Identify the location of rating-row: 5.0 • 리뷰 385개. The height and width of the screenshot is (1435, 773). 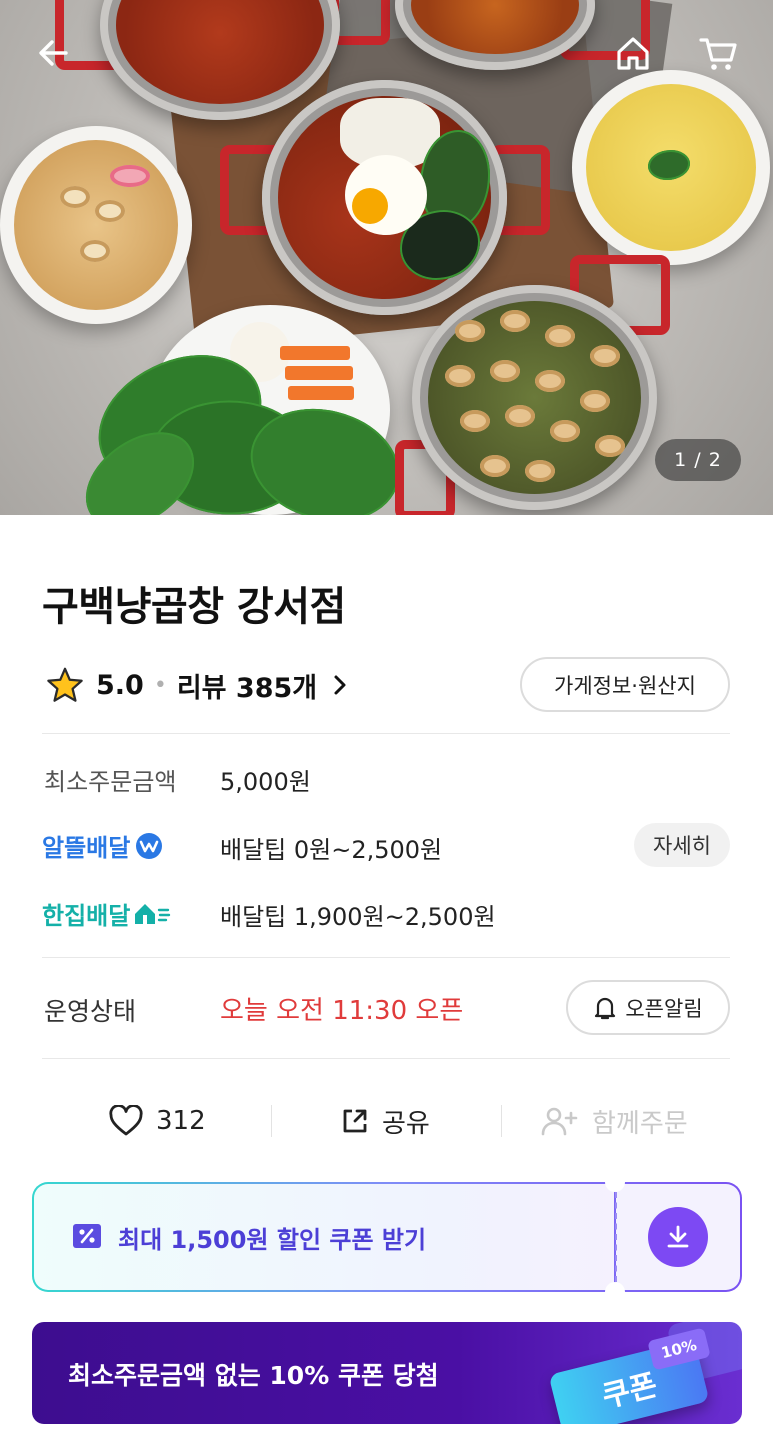
(197, 685).